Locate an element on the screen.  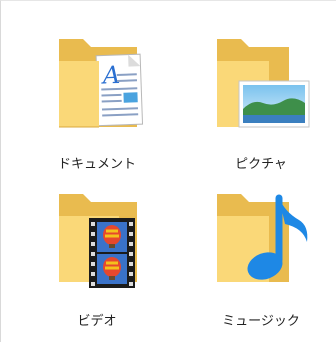
folder-label-videos: ビデオ is located at coordinates (97, 321).